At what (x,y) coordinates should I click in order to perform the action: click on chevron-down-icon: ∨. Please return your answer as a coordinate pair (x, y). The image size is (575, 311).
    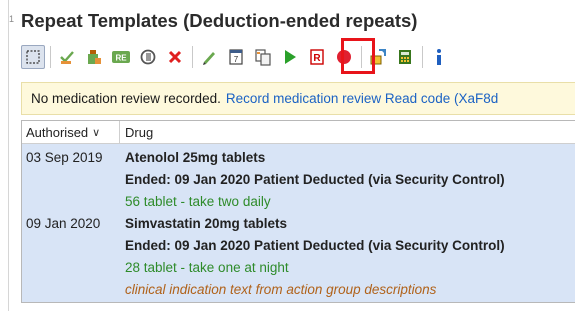
    Looking at the image, I should click on (96, 132).